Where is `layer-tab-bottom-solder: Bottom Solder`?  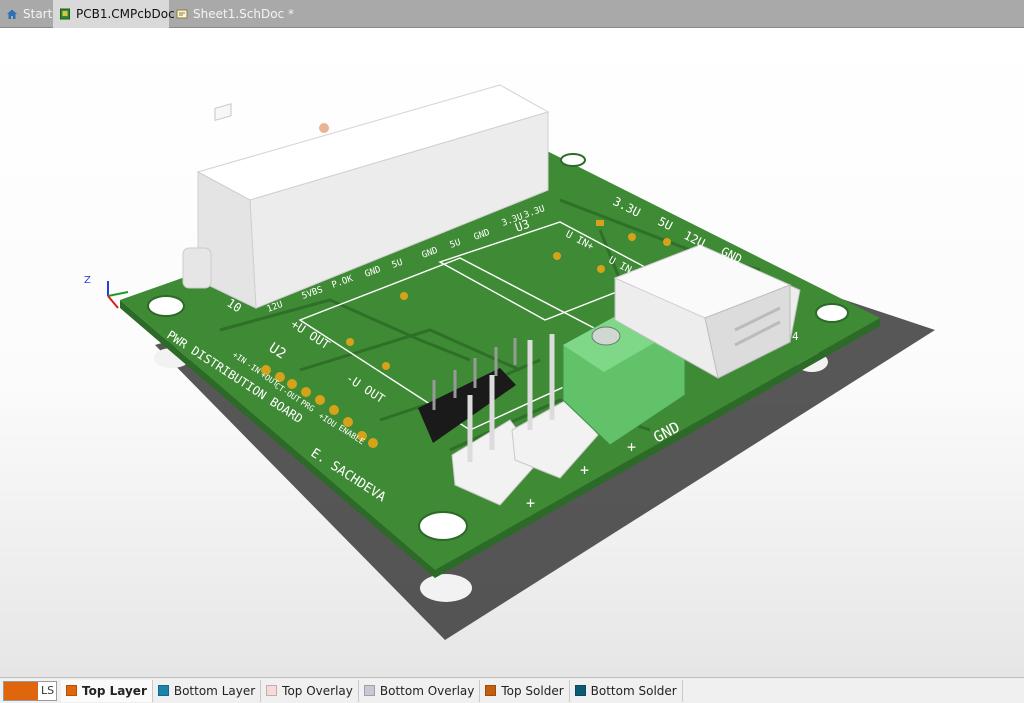
layer-tab-bottom-solder: Bottom Solder is located at coordinates (626, 690).